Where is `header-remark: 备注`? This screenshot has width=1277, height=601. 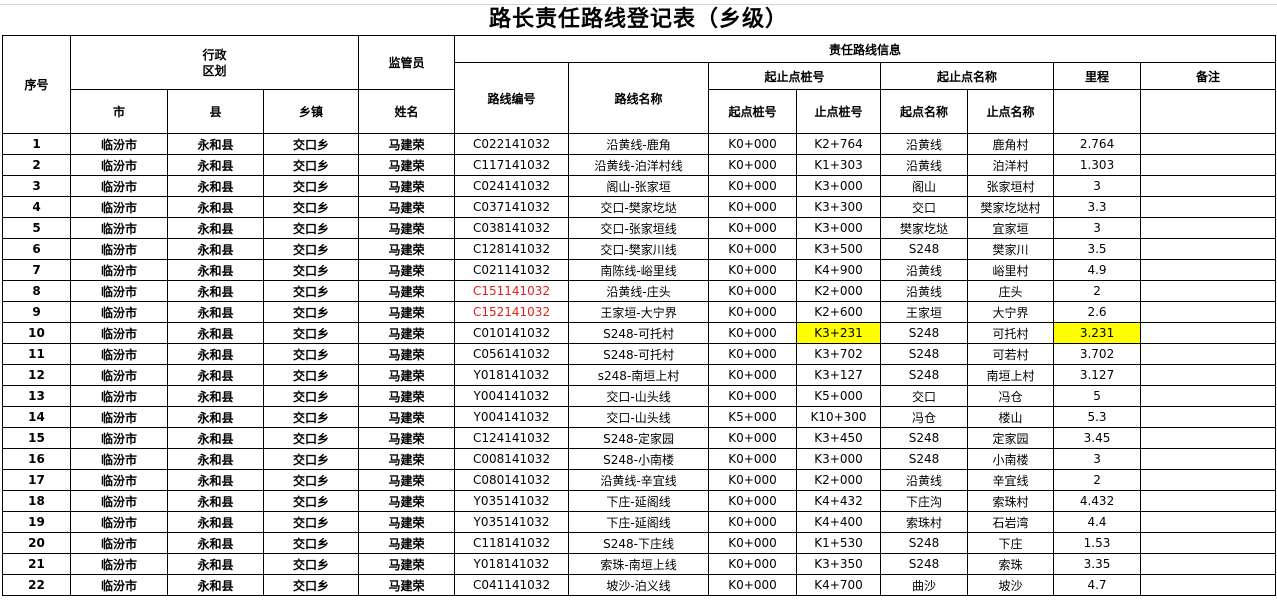
header-remark: 备注 is located at coordinates (1208, 76).